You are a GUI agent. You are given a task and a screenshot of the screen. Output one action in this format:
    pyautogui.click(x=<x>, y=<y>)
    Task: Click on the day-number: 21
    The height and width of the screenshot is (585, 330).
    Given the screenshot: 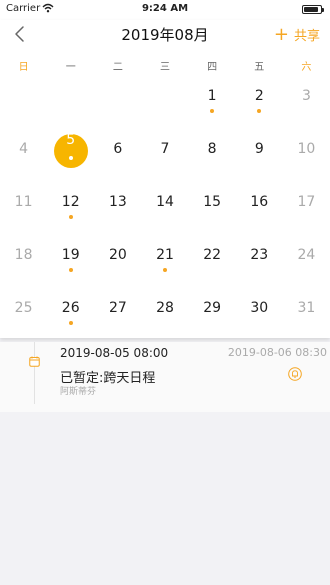 What is the action you would take?
    pyautogui.click(x=165, y=255)
    